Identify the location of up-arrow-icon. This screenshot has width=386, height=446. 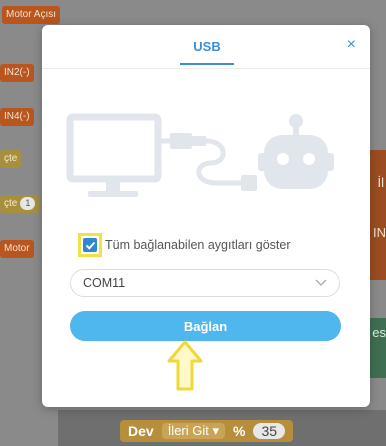
(185, 365).